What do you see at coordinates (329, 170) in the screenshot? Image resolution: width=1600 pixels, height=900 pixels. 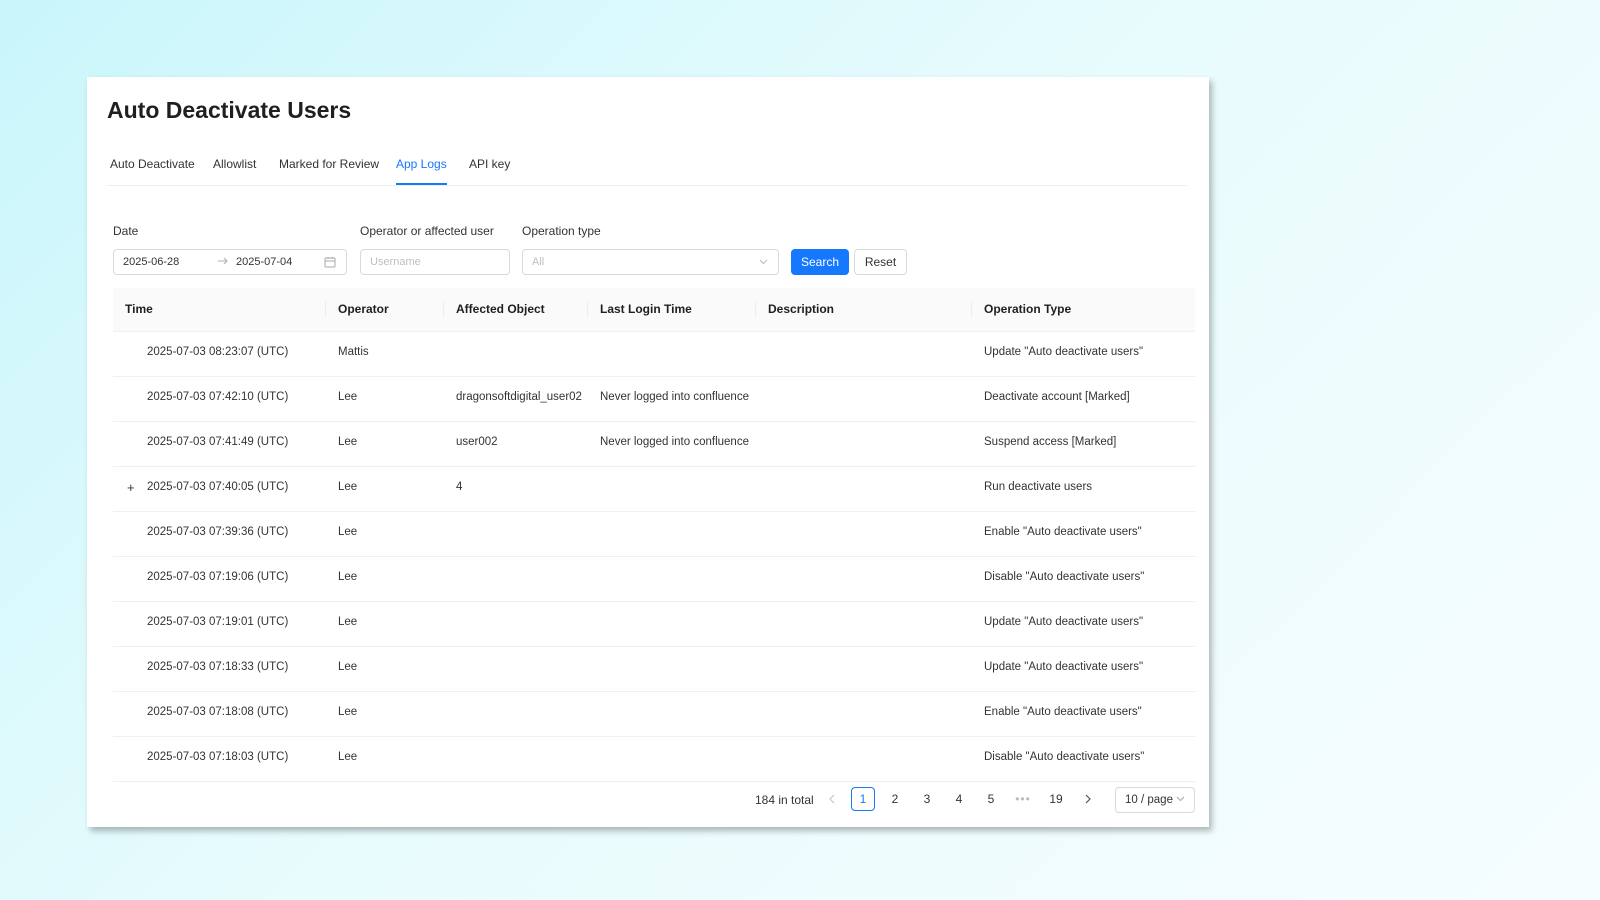 I see `tab-marked-for-review: Marked for Review` at bounding box center [329, 170].